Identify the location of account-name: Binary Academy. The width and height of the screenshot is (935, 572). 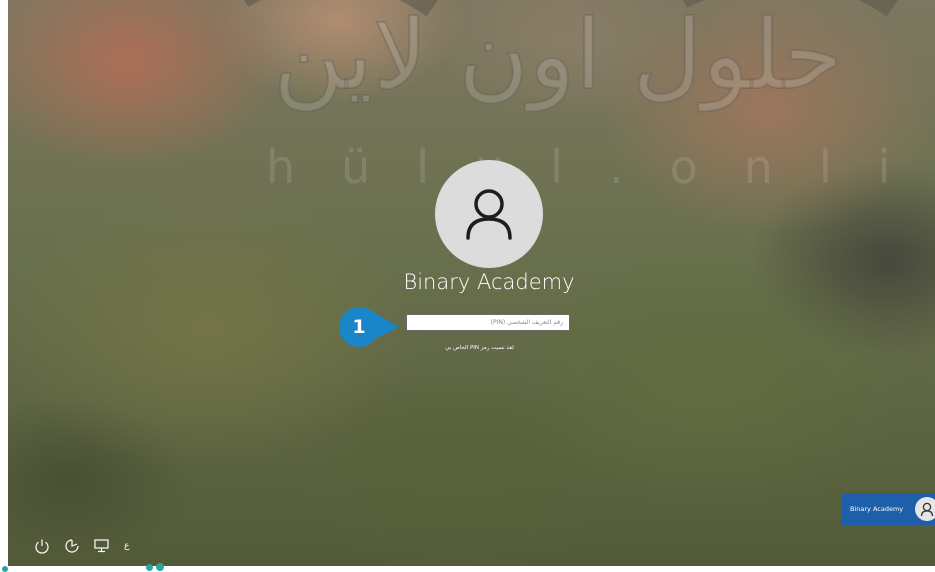
(489, 282).